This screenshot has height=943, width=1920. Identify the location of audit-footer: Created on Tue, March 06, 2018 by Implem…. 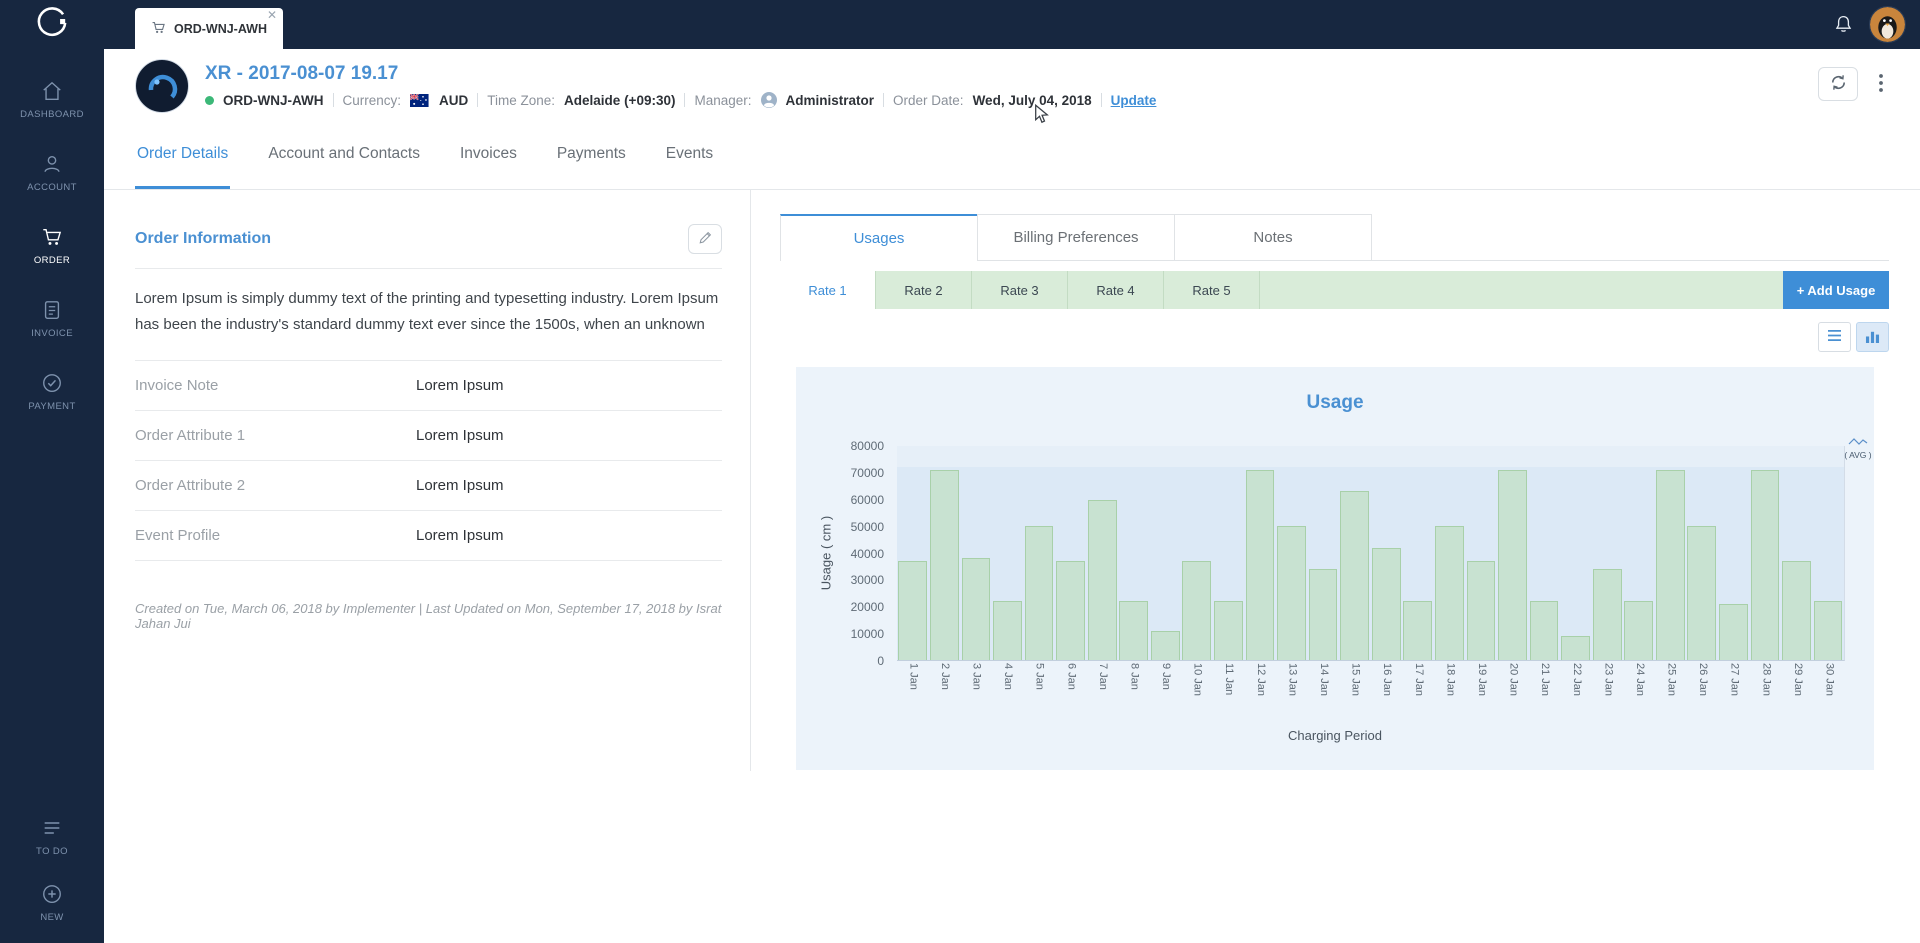
(428, 615).